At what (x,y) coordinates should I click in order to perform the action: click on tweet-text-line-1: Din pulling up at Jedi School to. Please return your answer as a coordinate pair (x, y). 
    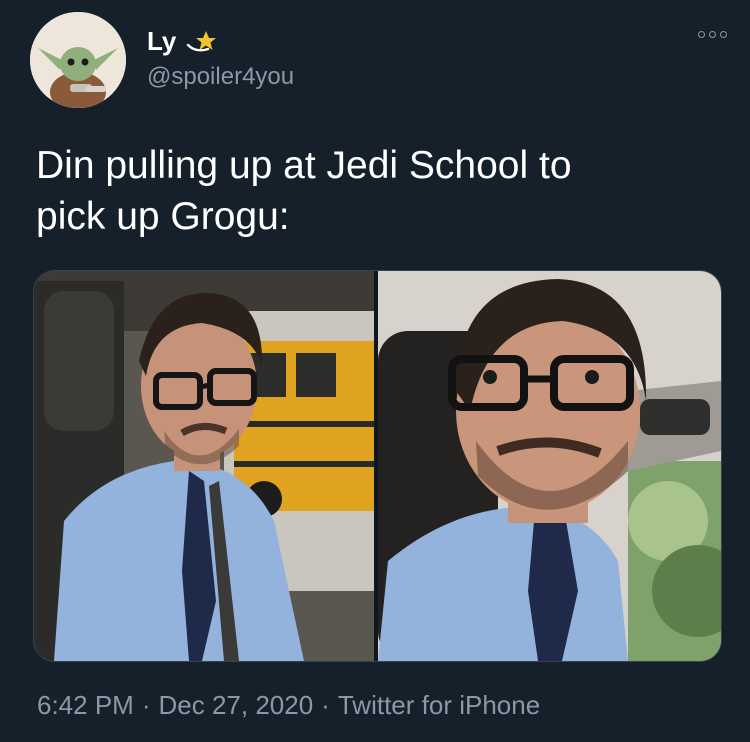
    Looking at the image, I should click on (304, 165).